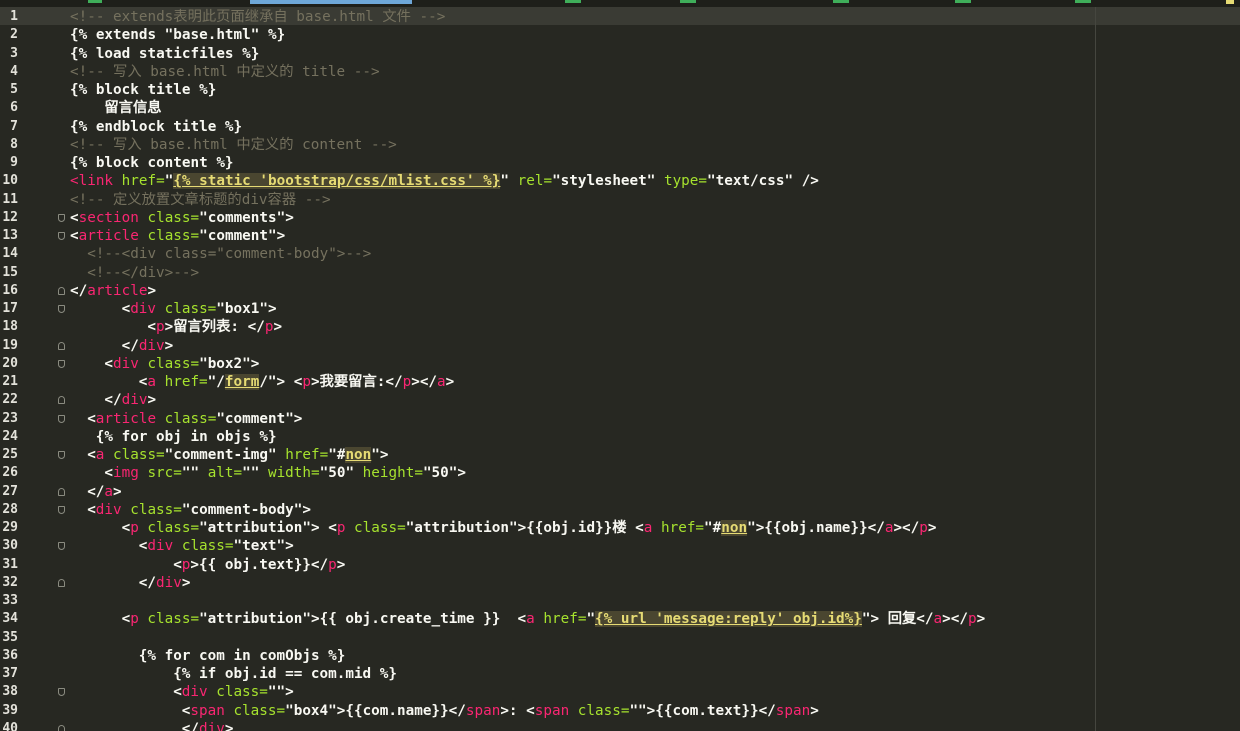 The height and width of the screenshot is (731, 1240). What do you see at coordinates (620, 90) in the screenshot?
I see `code-line: 5 {% block title %}` at bounding box center [620, 90].